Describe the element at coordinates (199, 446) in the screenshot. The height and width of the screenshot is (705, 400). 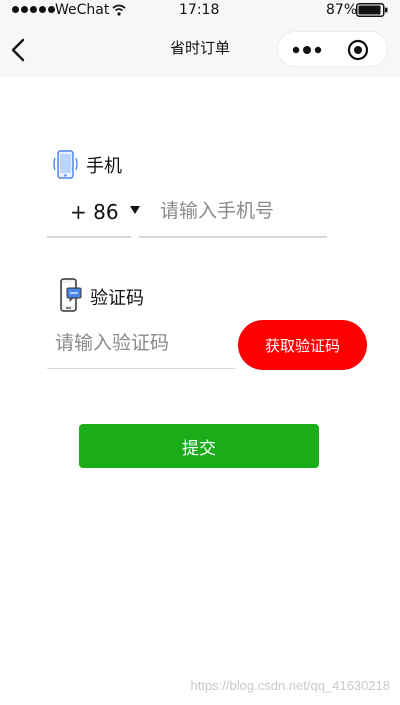
I see `submit-button: 提交` at that location.